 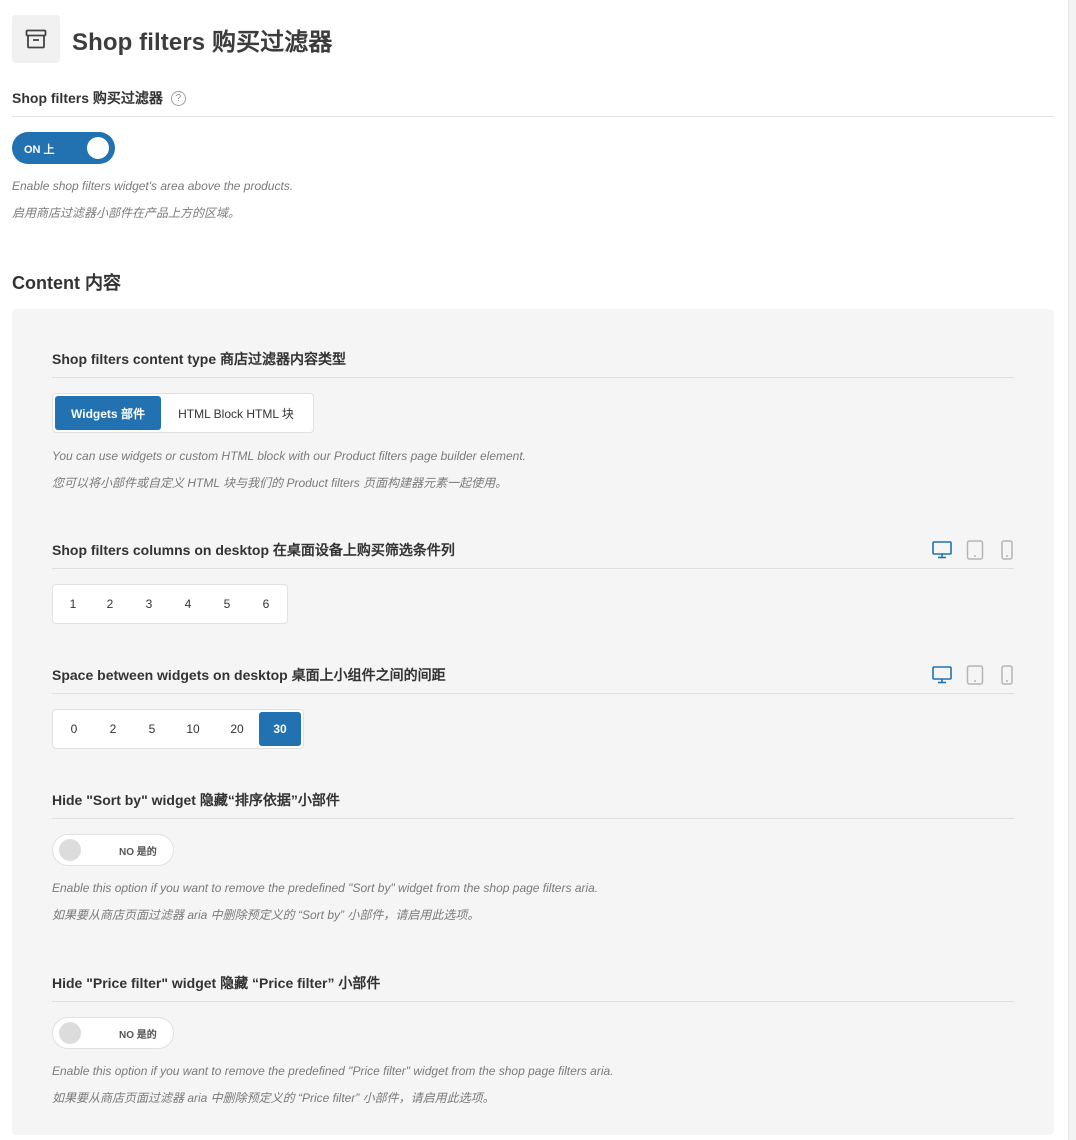 What do you see at coordinates (178, 98) in the screenshot?
I see `help-icon: ?` at bounding box center [178, 98].